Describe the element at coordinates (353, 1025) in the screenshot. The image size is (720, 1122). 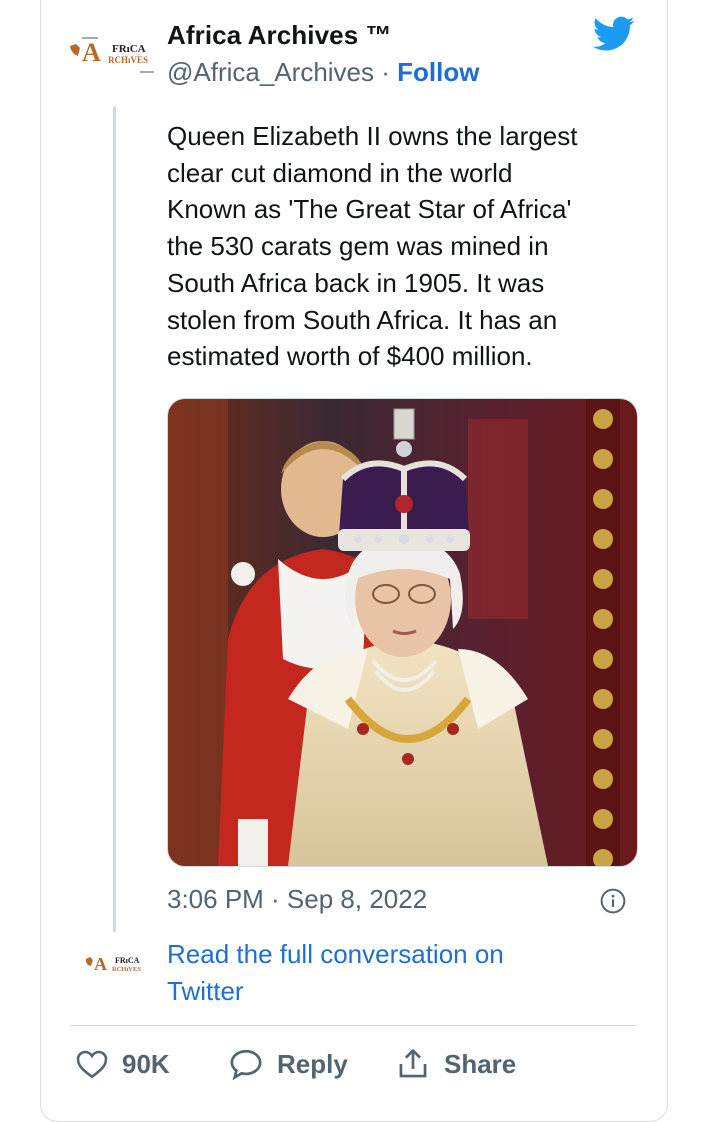
I see `divider` at that location.